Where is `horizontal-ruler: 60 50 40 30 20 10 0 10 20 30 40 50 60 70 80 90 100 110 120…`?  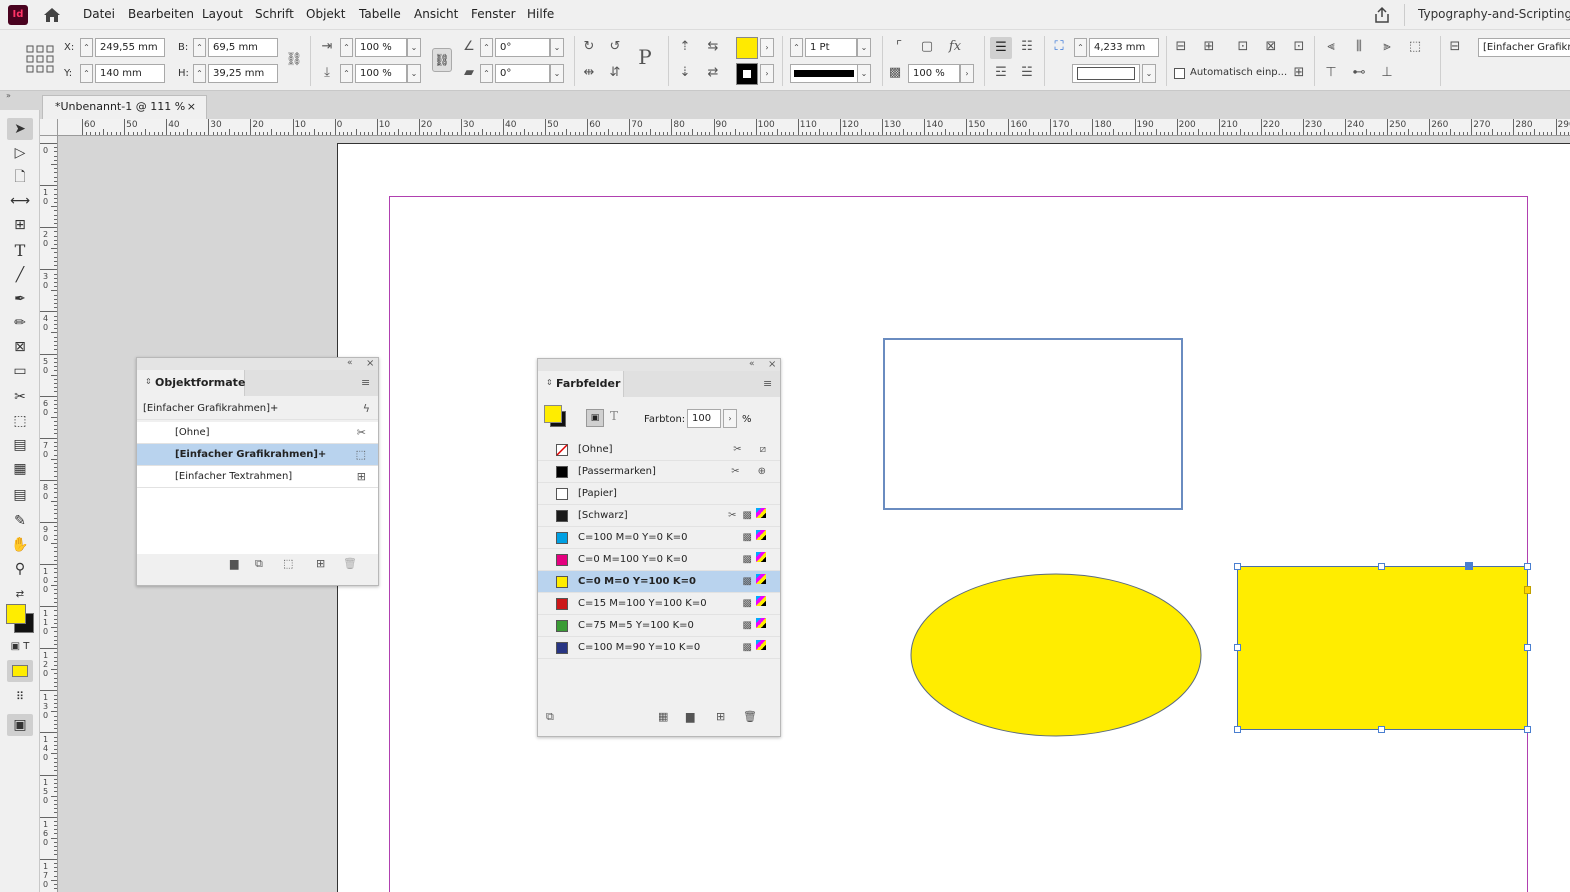 horizontal-ruler: 60 50 40 30 20 10 0 10 20 30 40 50 60 70 80 90 100 110 120… is located at coordinates (814, 127).